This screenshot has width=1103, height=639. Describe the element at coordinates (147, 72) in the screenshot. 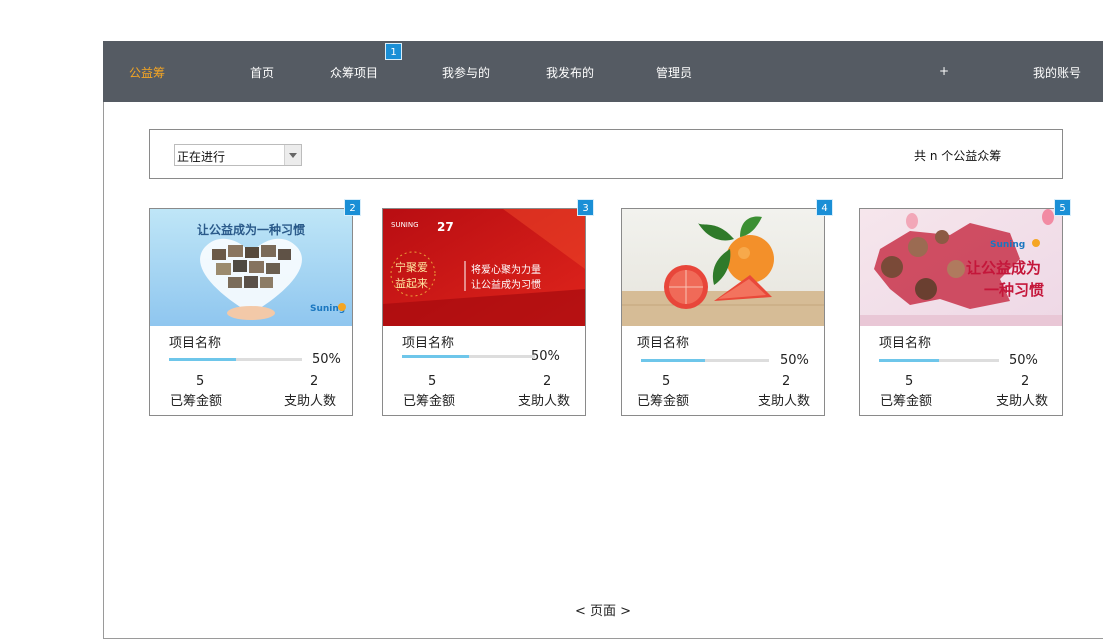

I see `brand-link: 公益筹` at that location.